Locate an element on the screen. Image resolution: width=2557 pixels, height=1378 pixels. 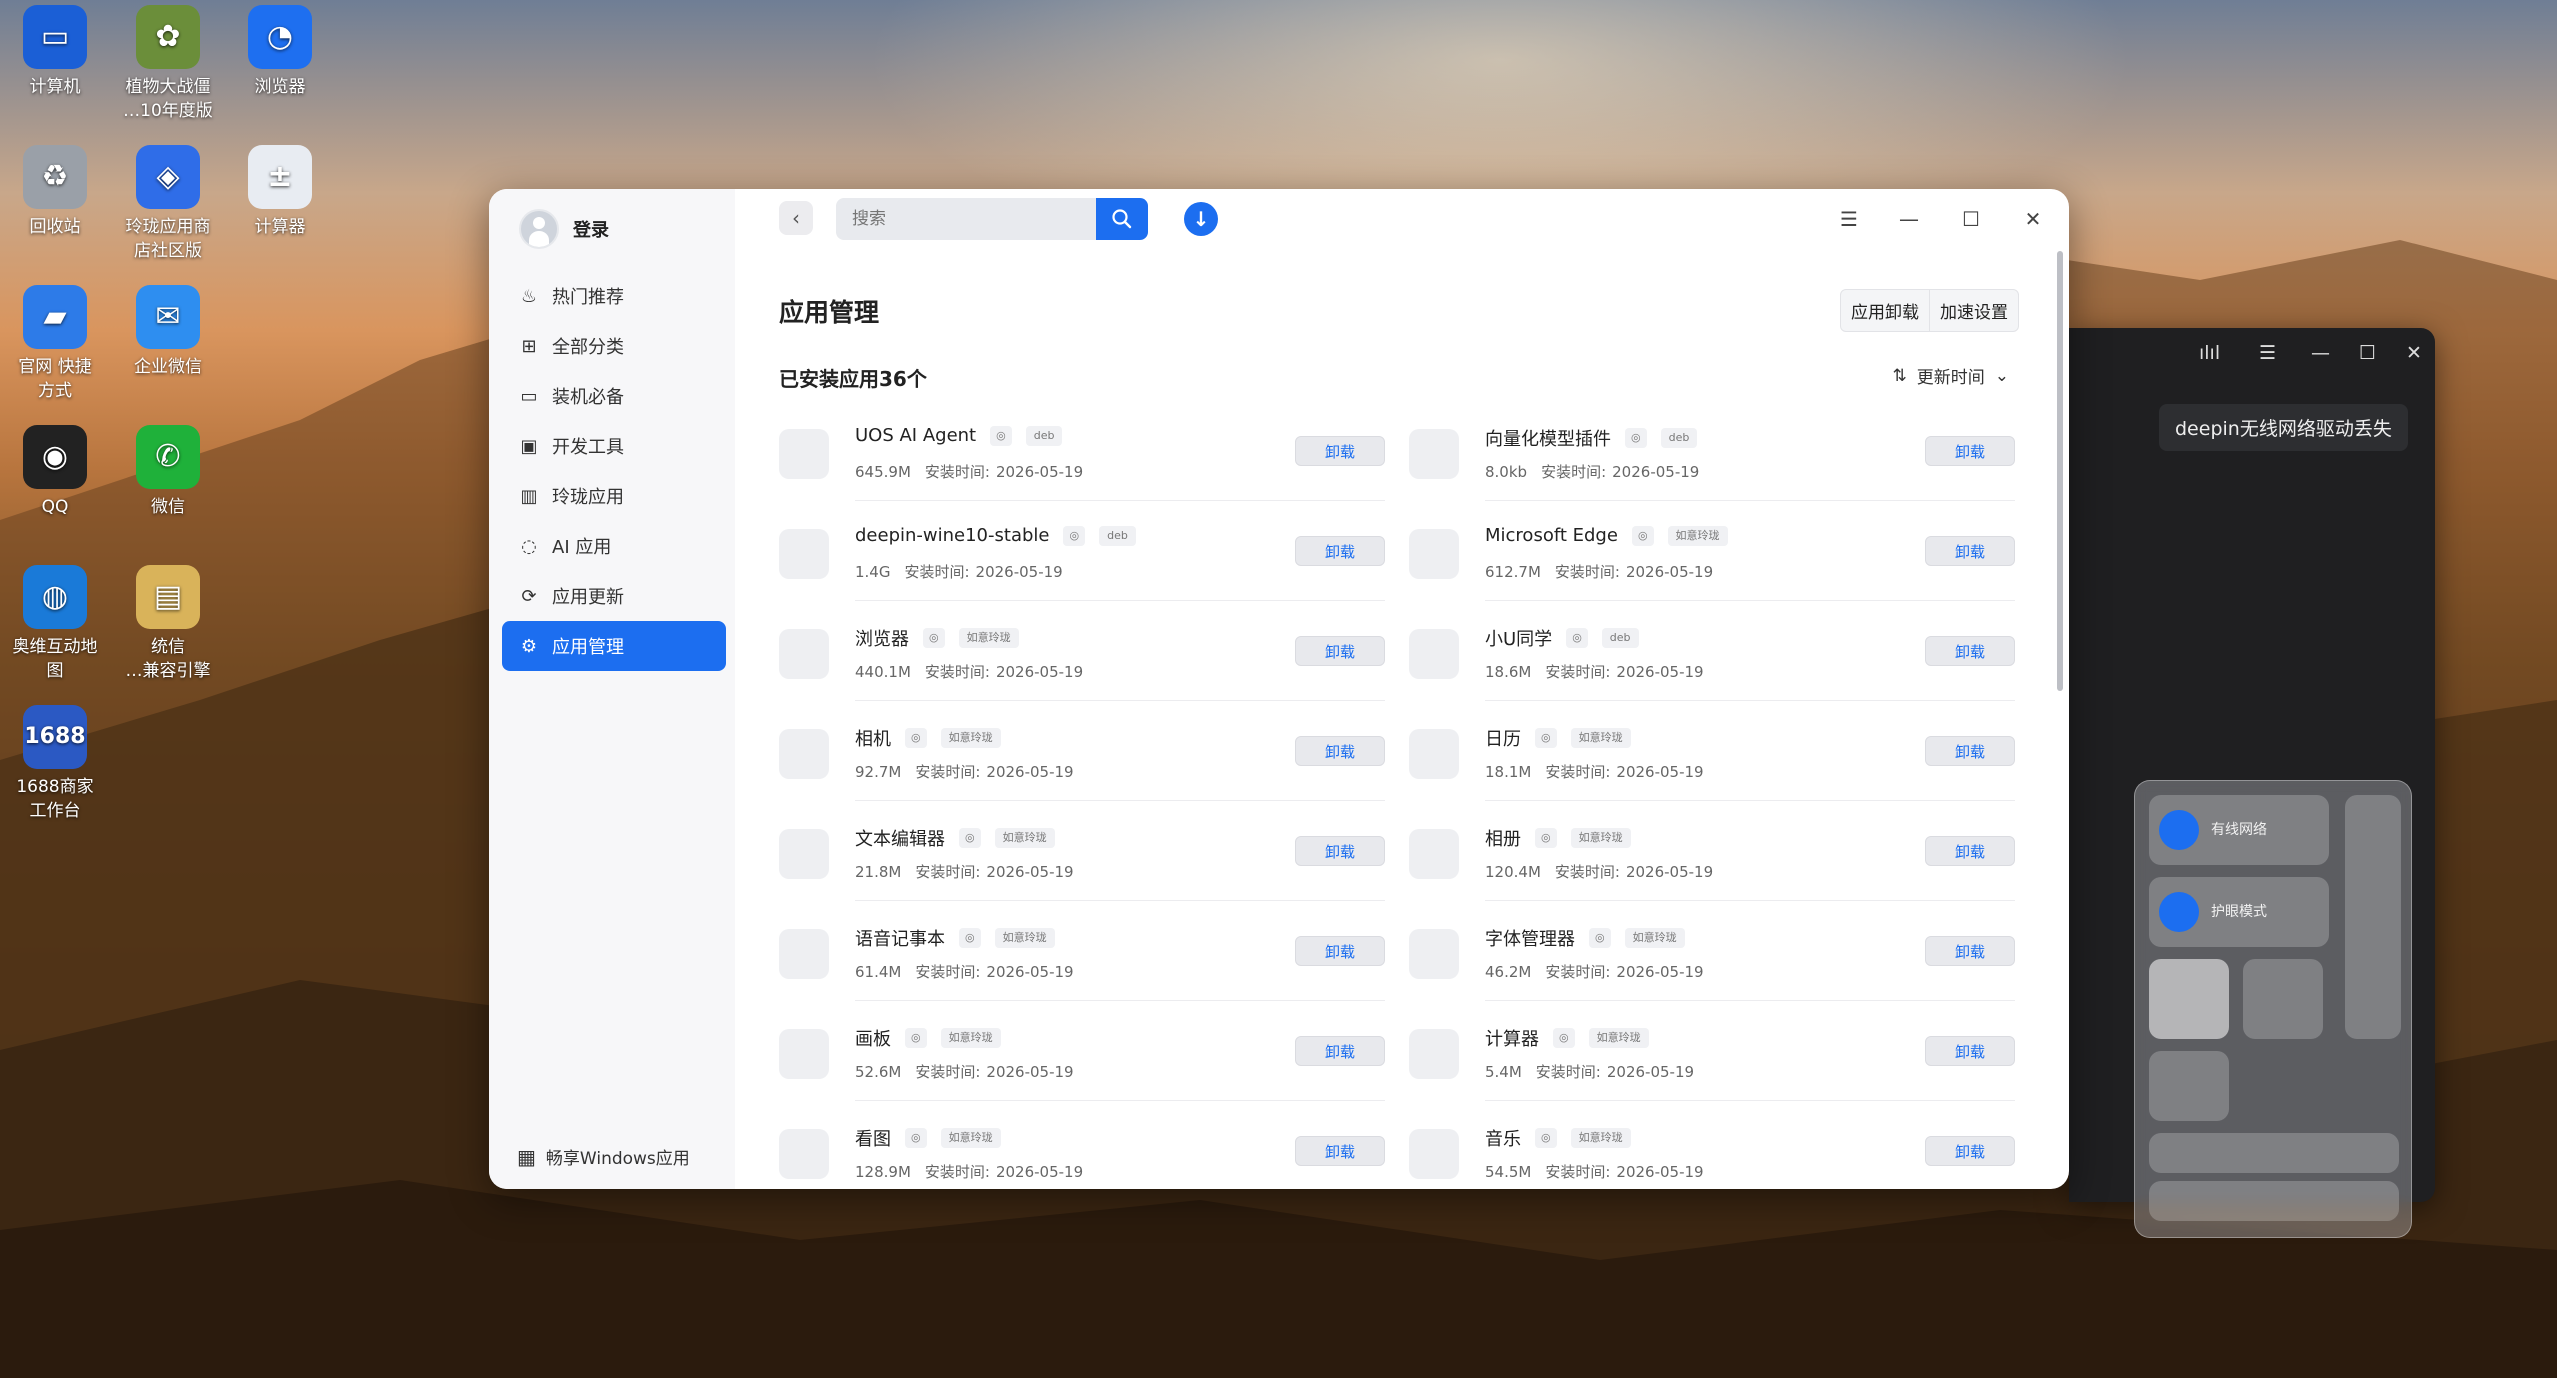
sidebar-item: ⟳ 应用更新 is located at coordinates (614, 596).